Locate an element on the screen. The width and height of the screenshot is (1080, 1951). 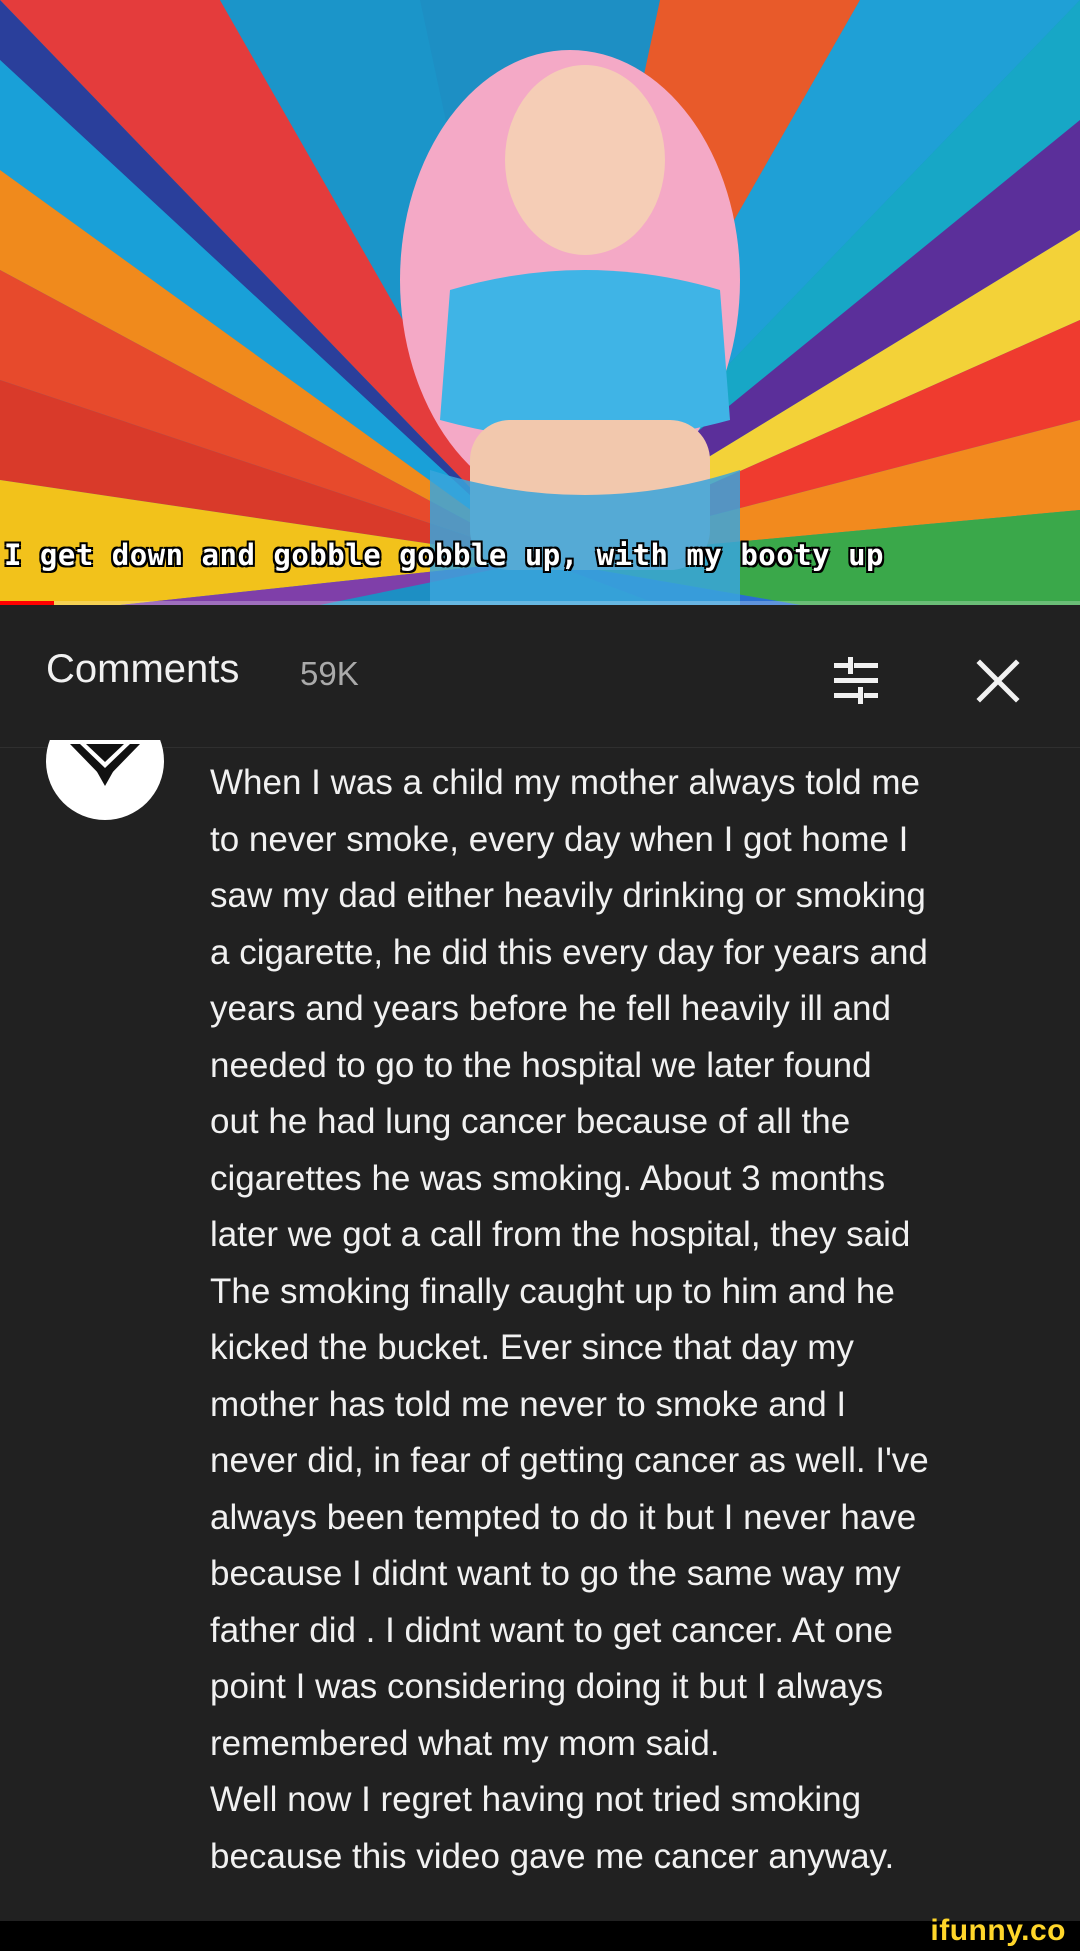
close-icon is located at coordinates (998, 681).